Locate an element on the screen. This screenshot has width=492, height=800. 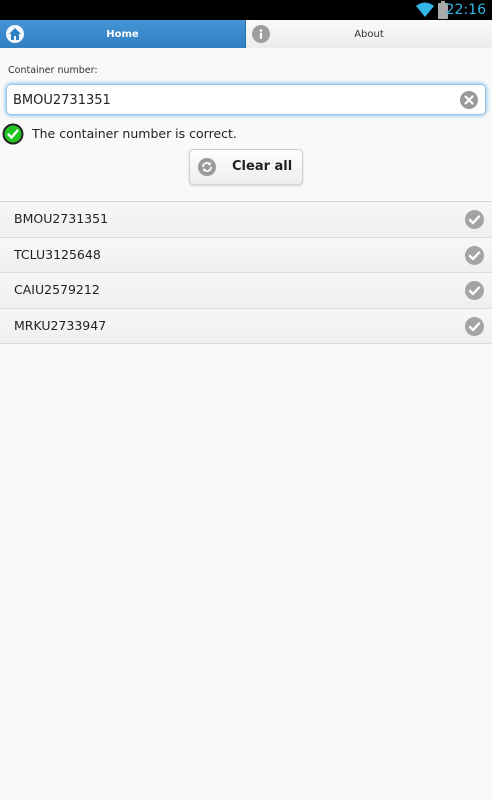
check-circle-icon is located at coordinates (13, 134).